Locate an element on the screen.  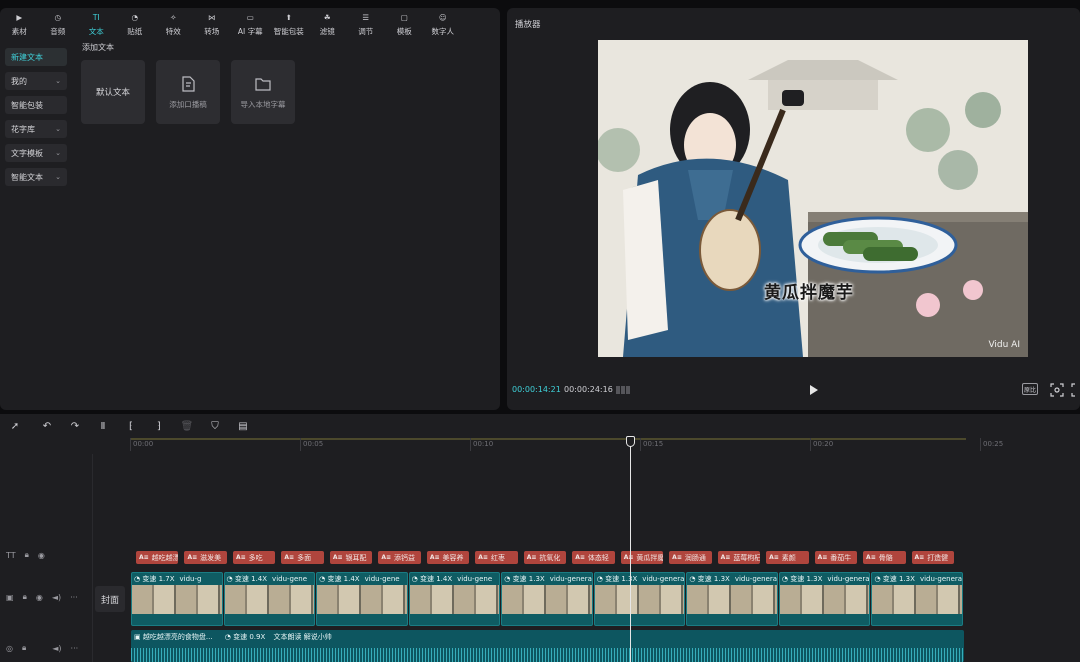
video-clip: ◔ 变速 1.7X vidu-g is located at coordinates (177, 599).